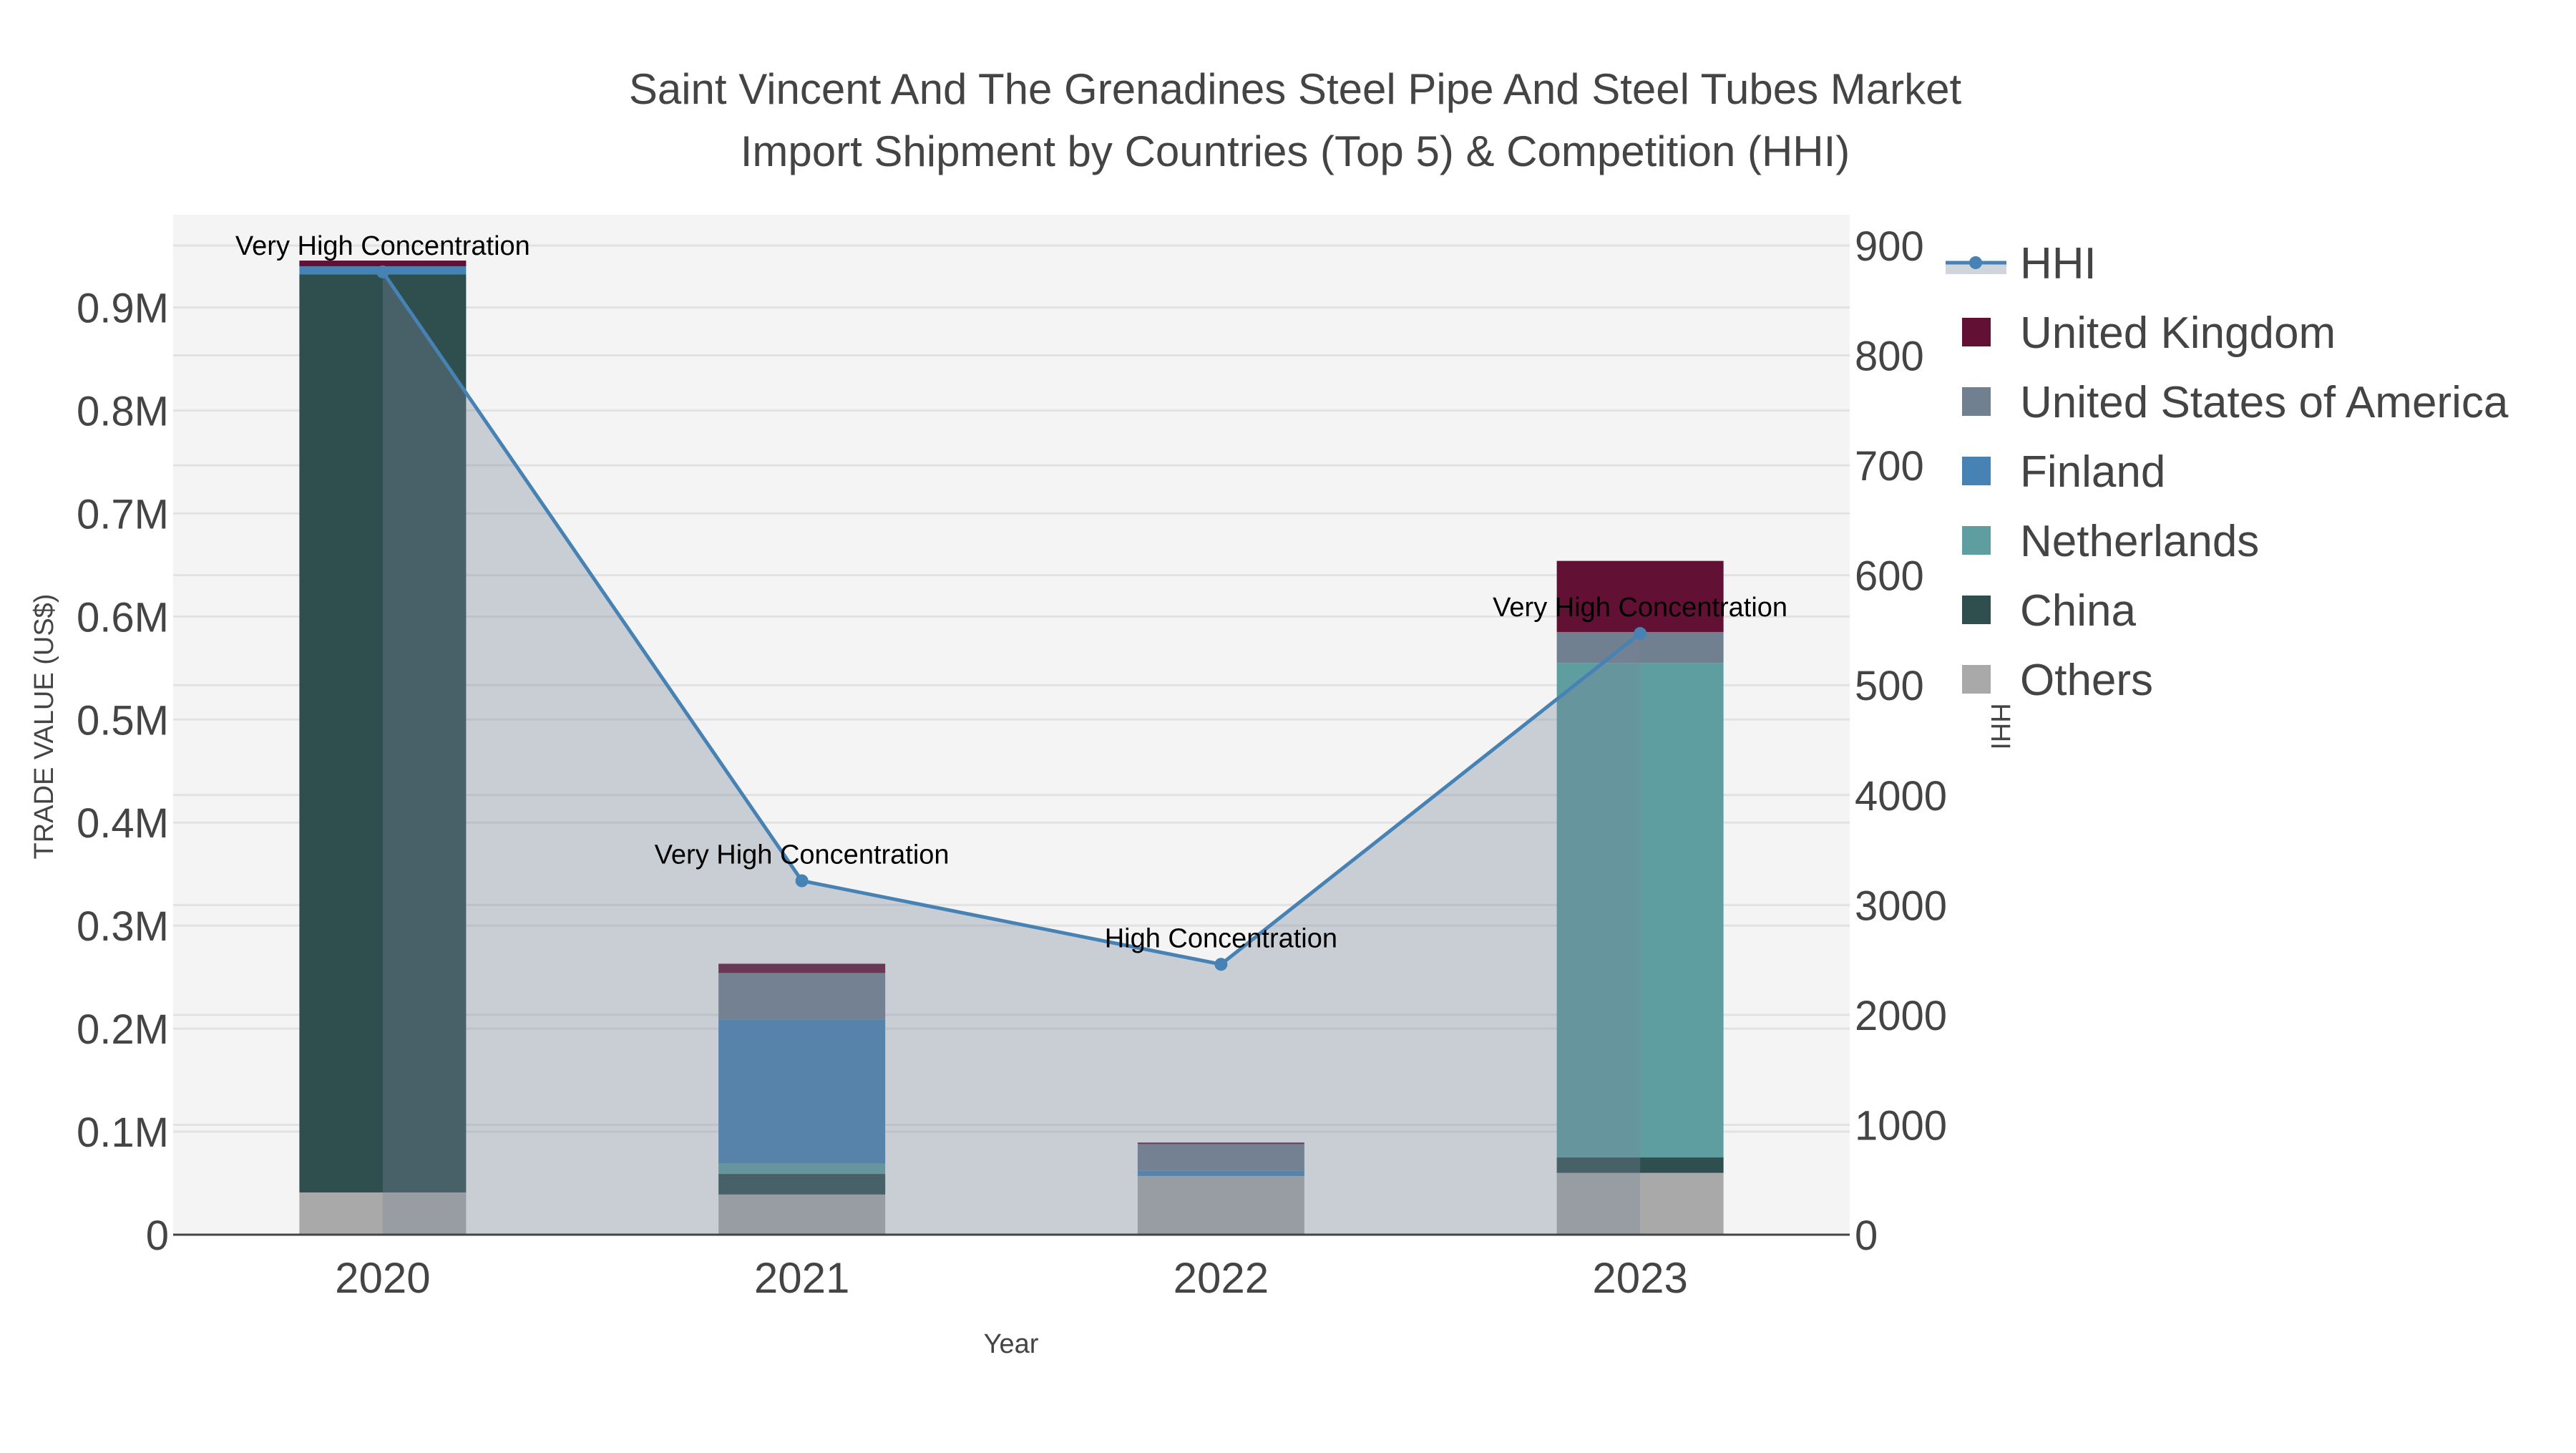  Describe the element at coordinates (2078, 611) in the screenshot. I see `legend-label: China` at that location.